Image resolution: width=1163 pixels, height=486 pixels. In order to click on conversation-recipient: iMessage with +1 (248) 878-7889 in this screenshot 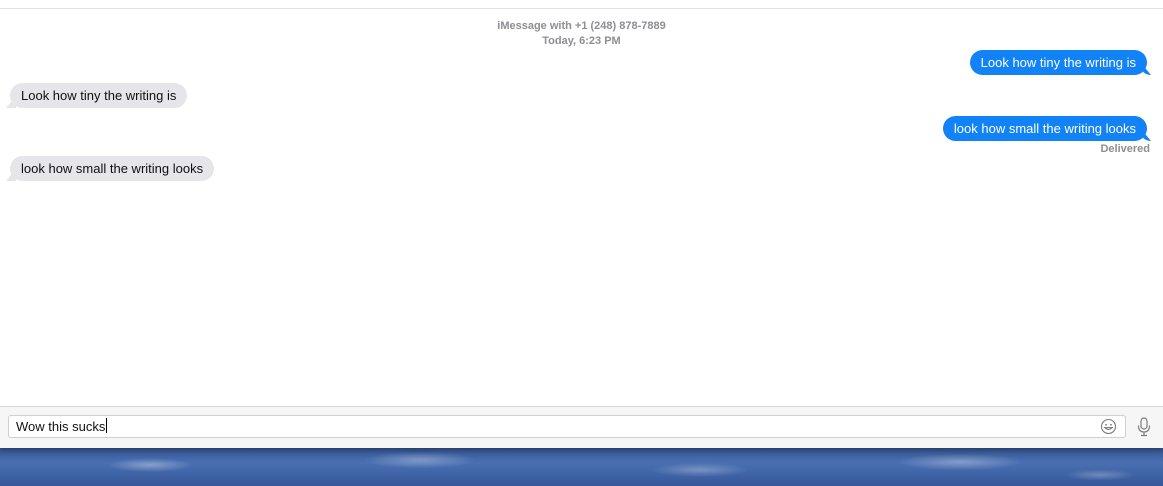, I will do `click(581, 26)`.